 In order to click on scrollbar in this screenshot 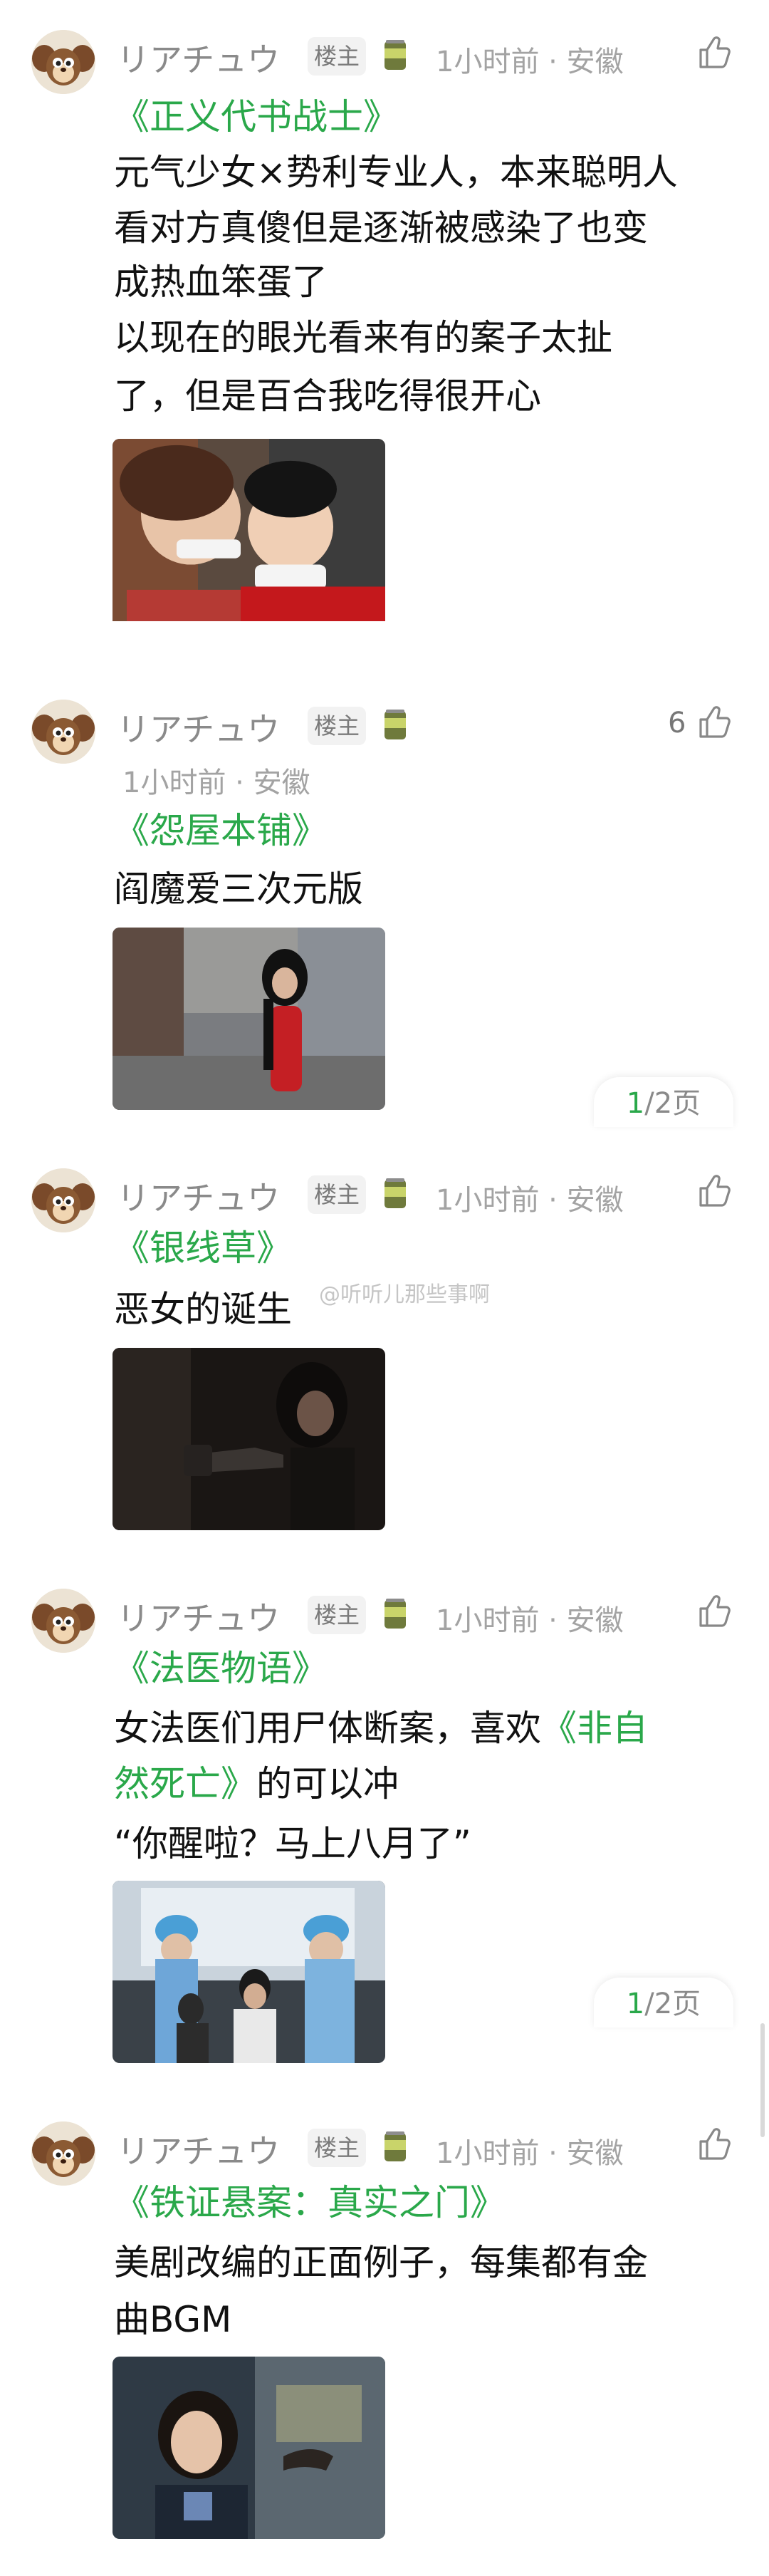, I will do `click(762, 2080)`.